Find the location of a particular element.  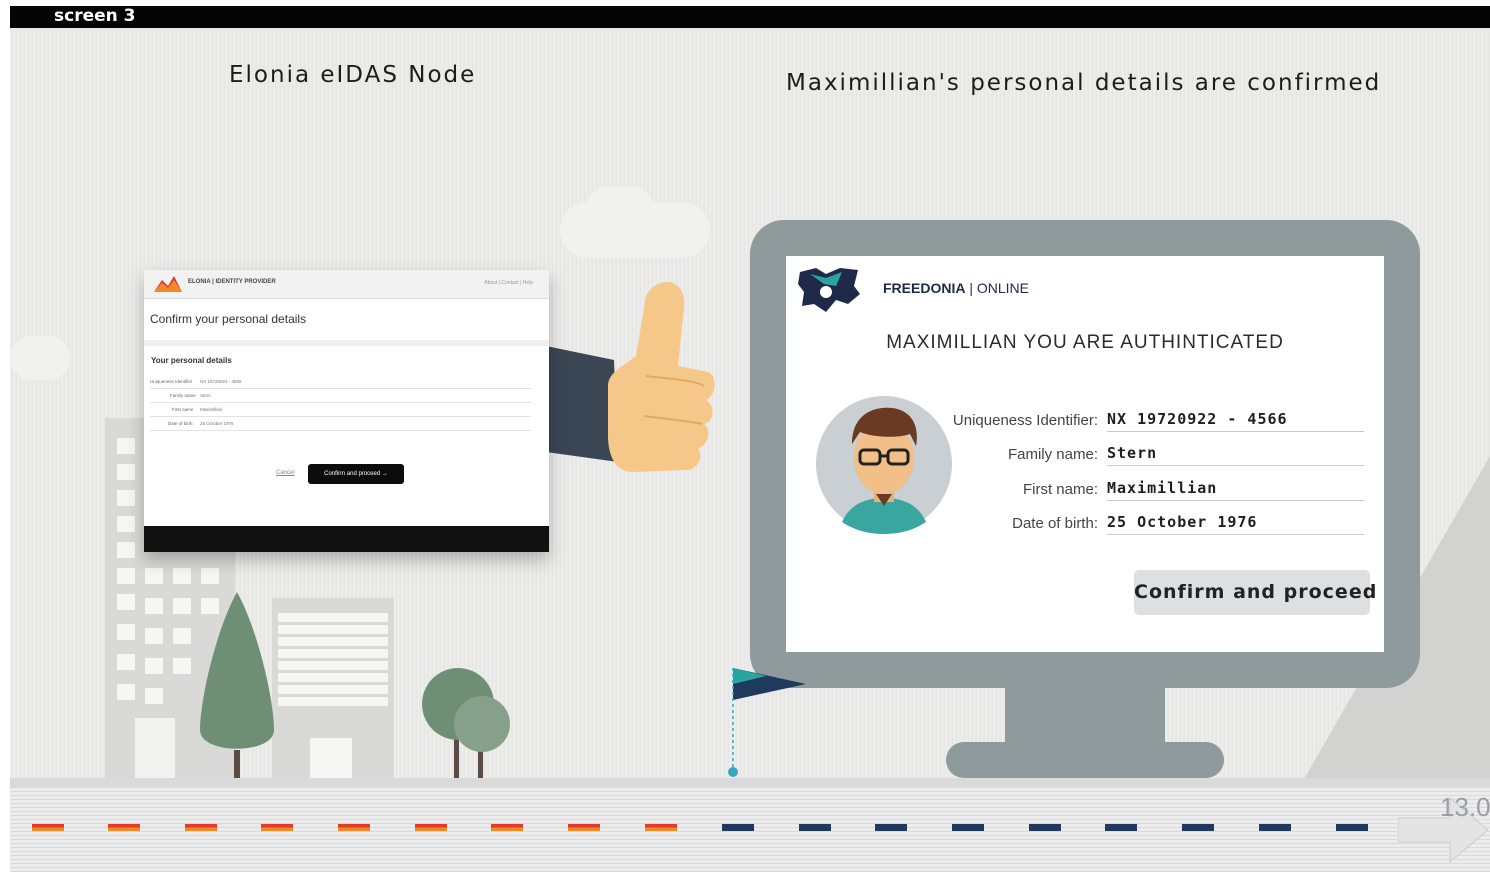

fd-field-value: 25 October 1976 is located at coordinates (1235, 524).